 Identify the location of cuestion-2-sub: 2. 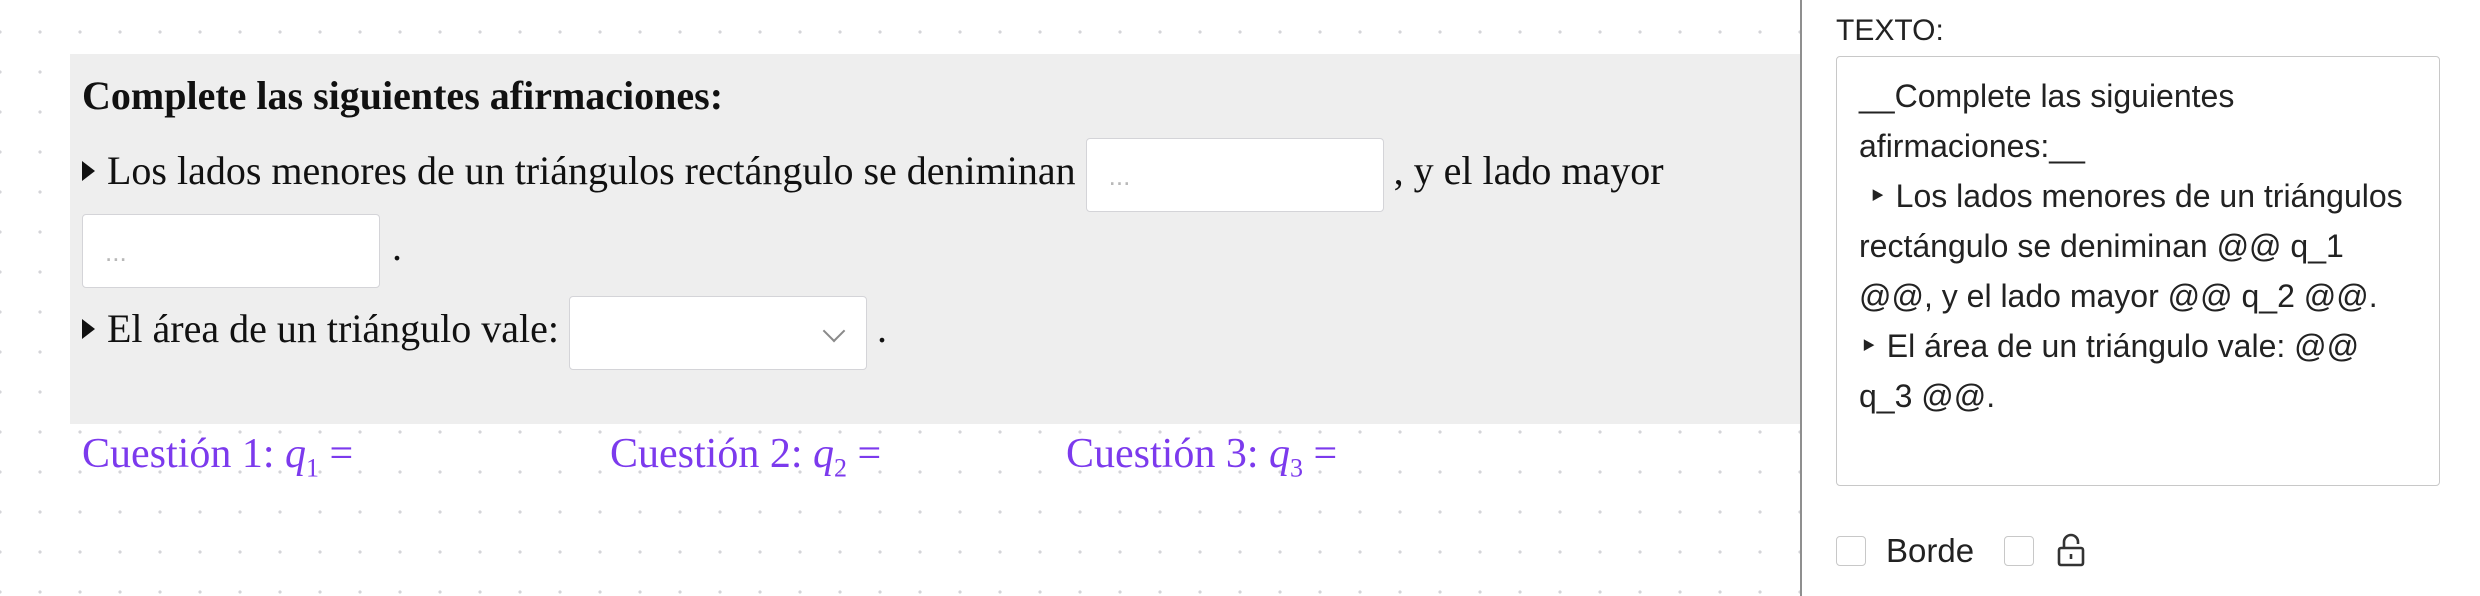
(841, 468).